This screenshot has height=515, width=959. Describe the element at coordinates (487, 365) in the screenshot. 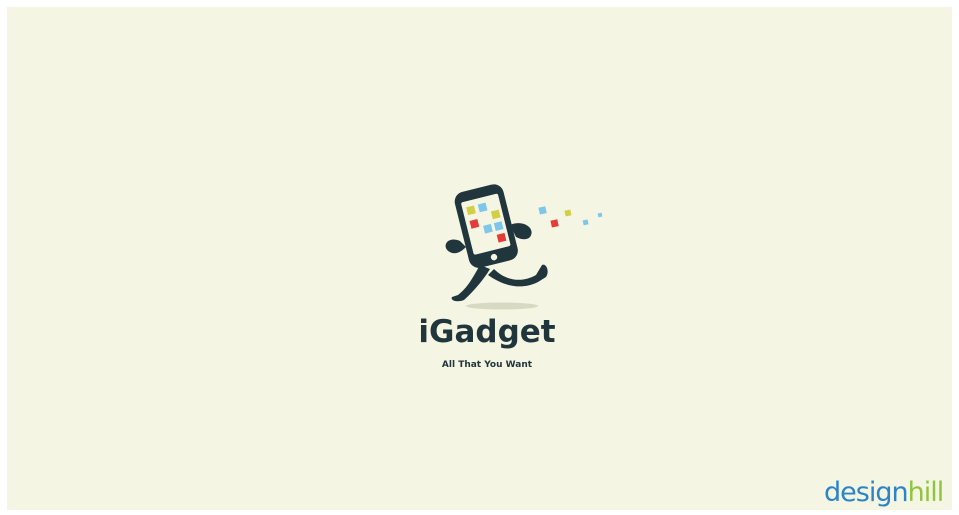

I see `brand-tagline: All That You Want` at that location.